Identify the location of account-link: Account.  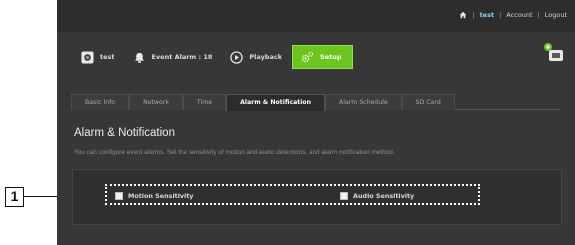
(519, 15).